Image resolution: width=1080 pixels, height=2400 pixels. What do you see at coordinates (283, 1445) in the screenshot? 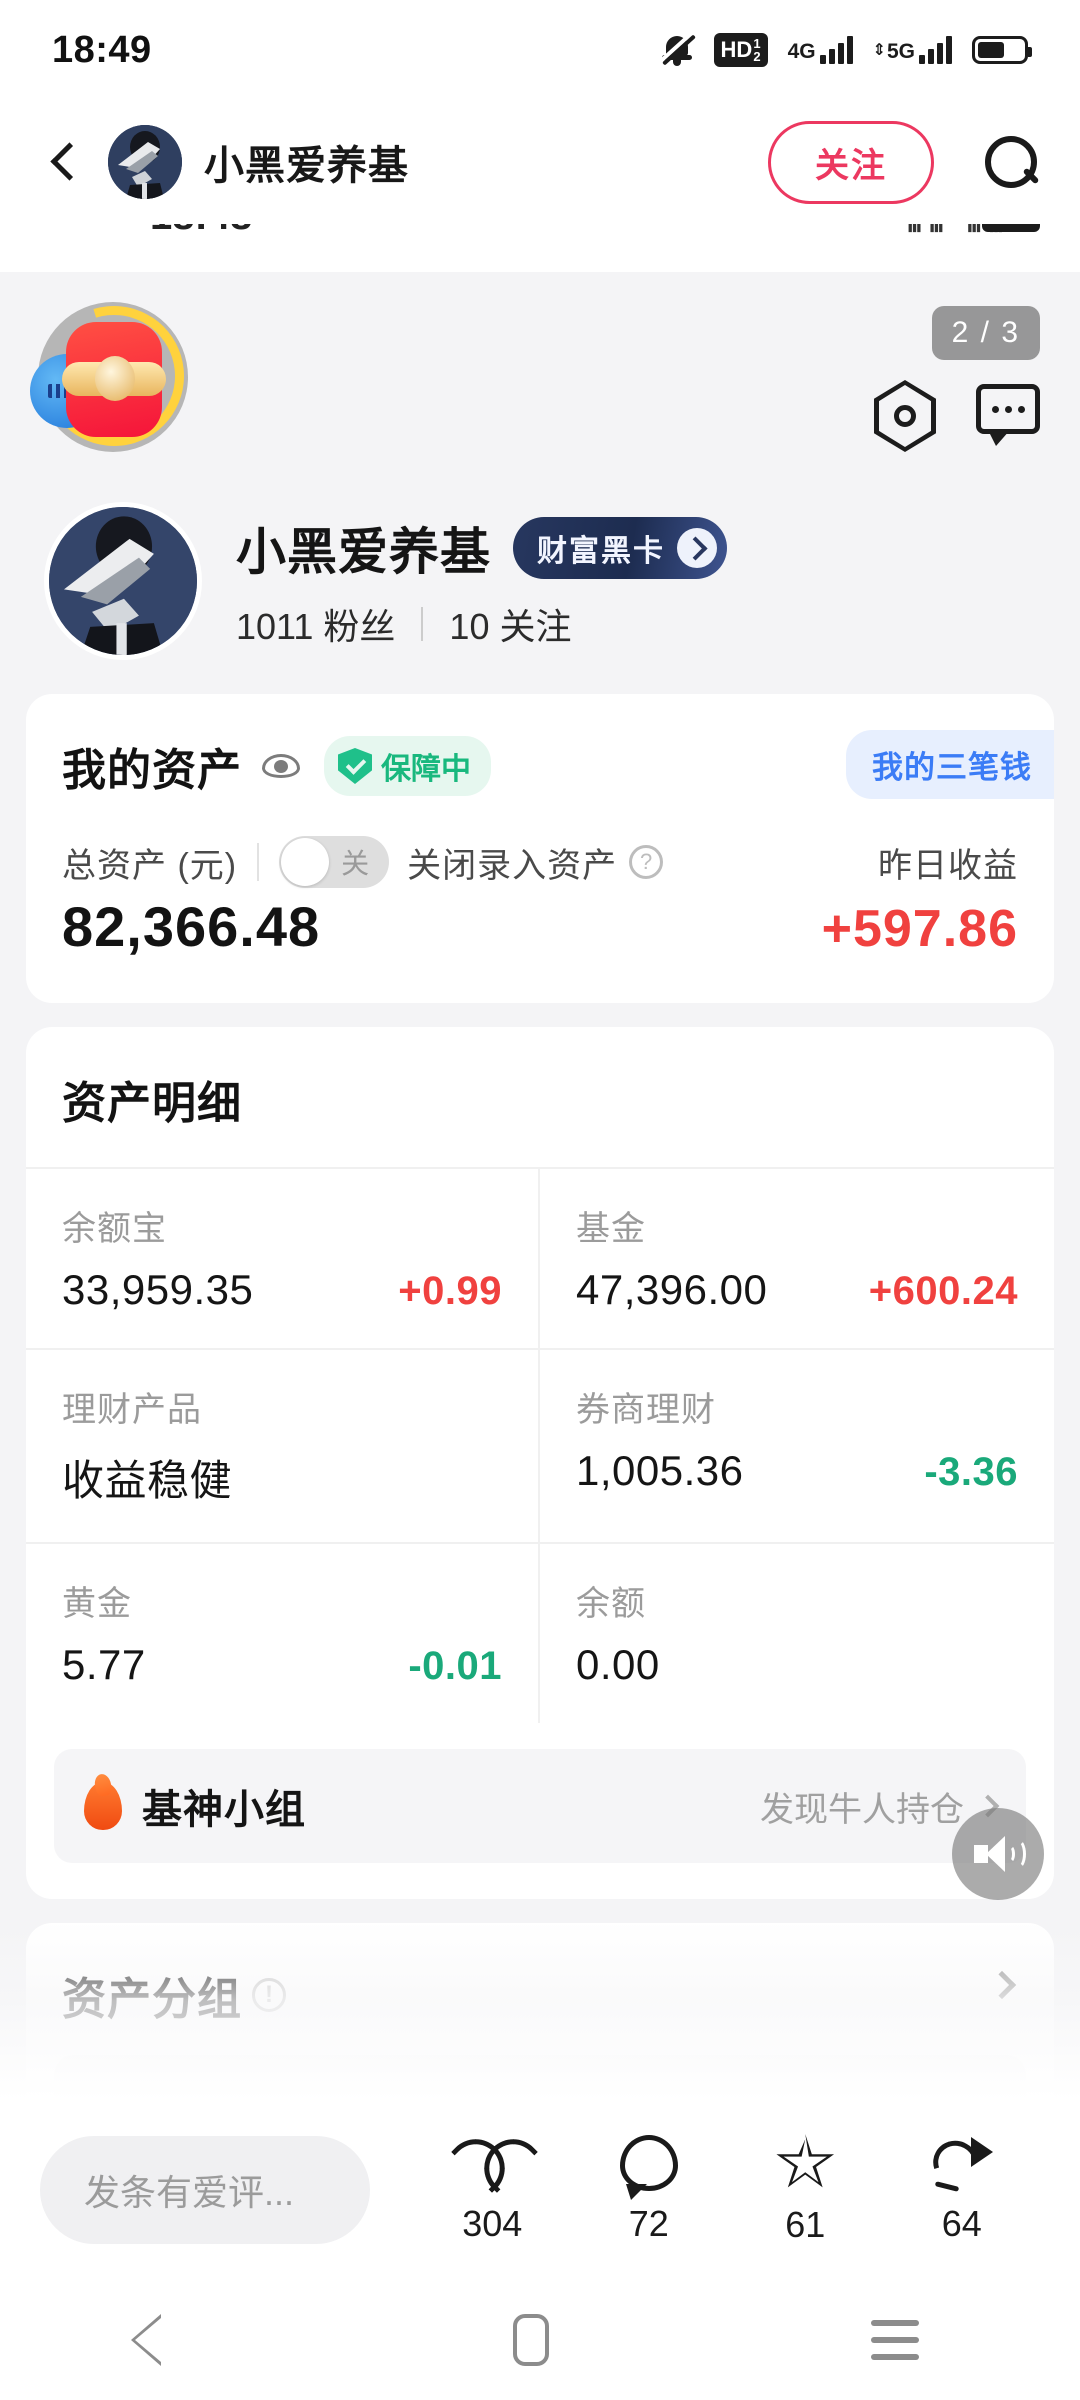
I see `asset-cell: 理财产品 收益稳健` at bounding box center [283, 1445].